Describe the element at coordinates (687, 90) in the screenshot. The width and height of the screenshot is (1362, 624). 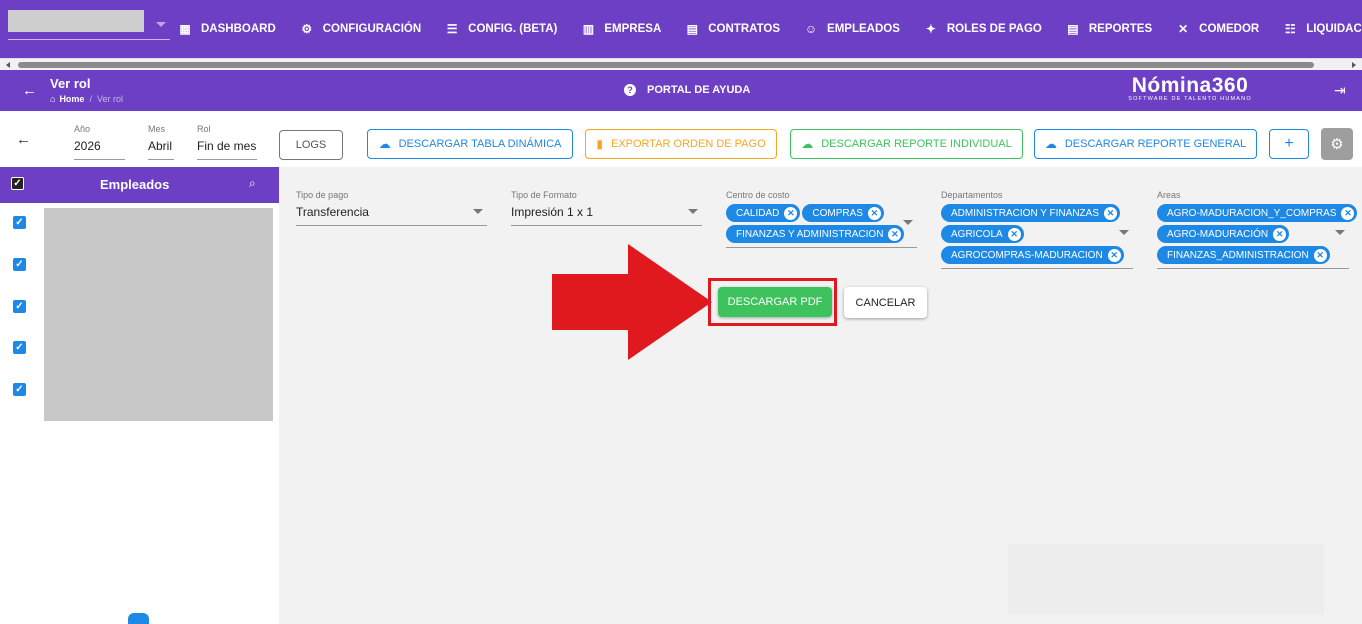
I see `help-portal-link: ? PORTAL DE AYUDA` at that location.